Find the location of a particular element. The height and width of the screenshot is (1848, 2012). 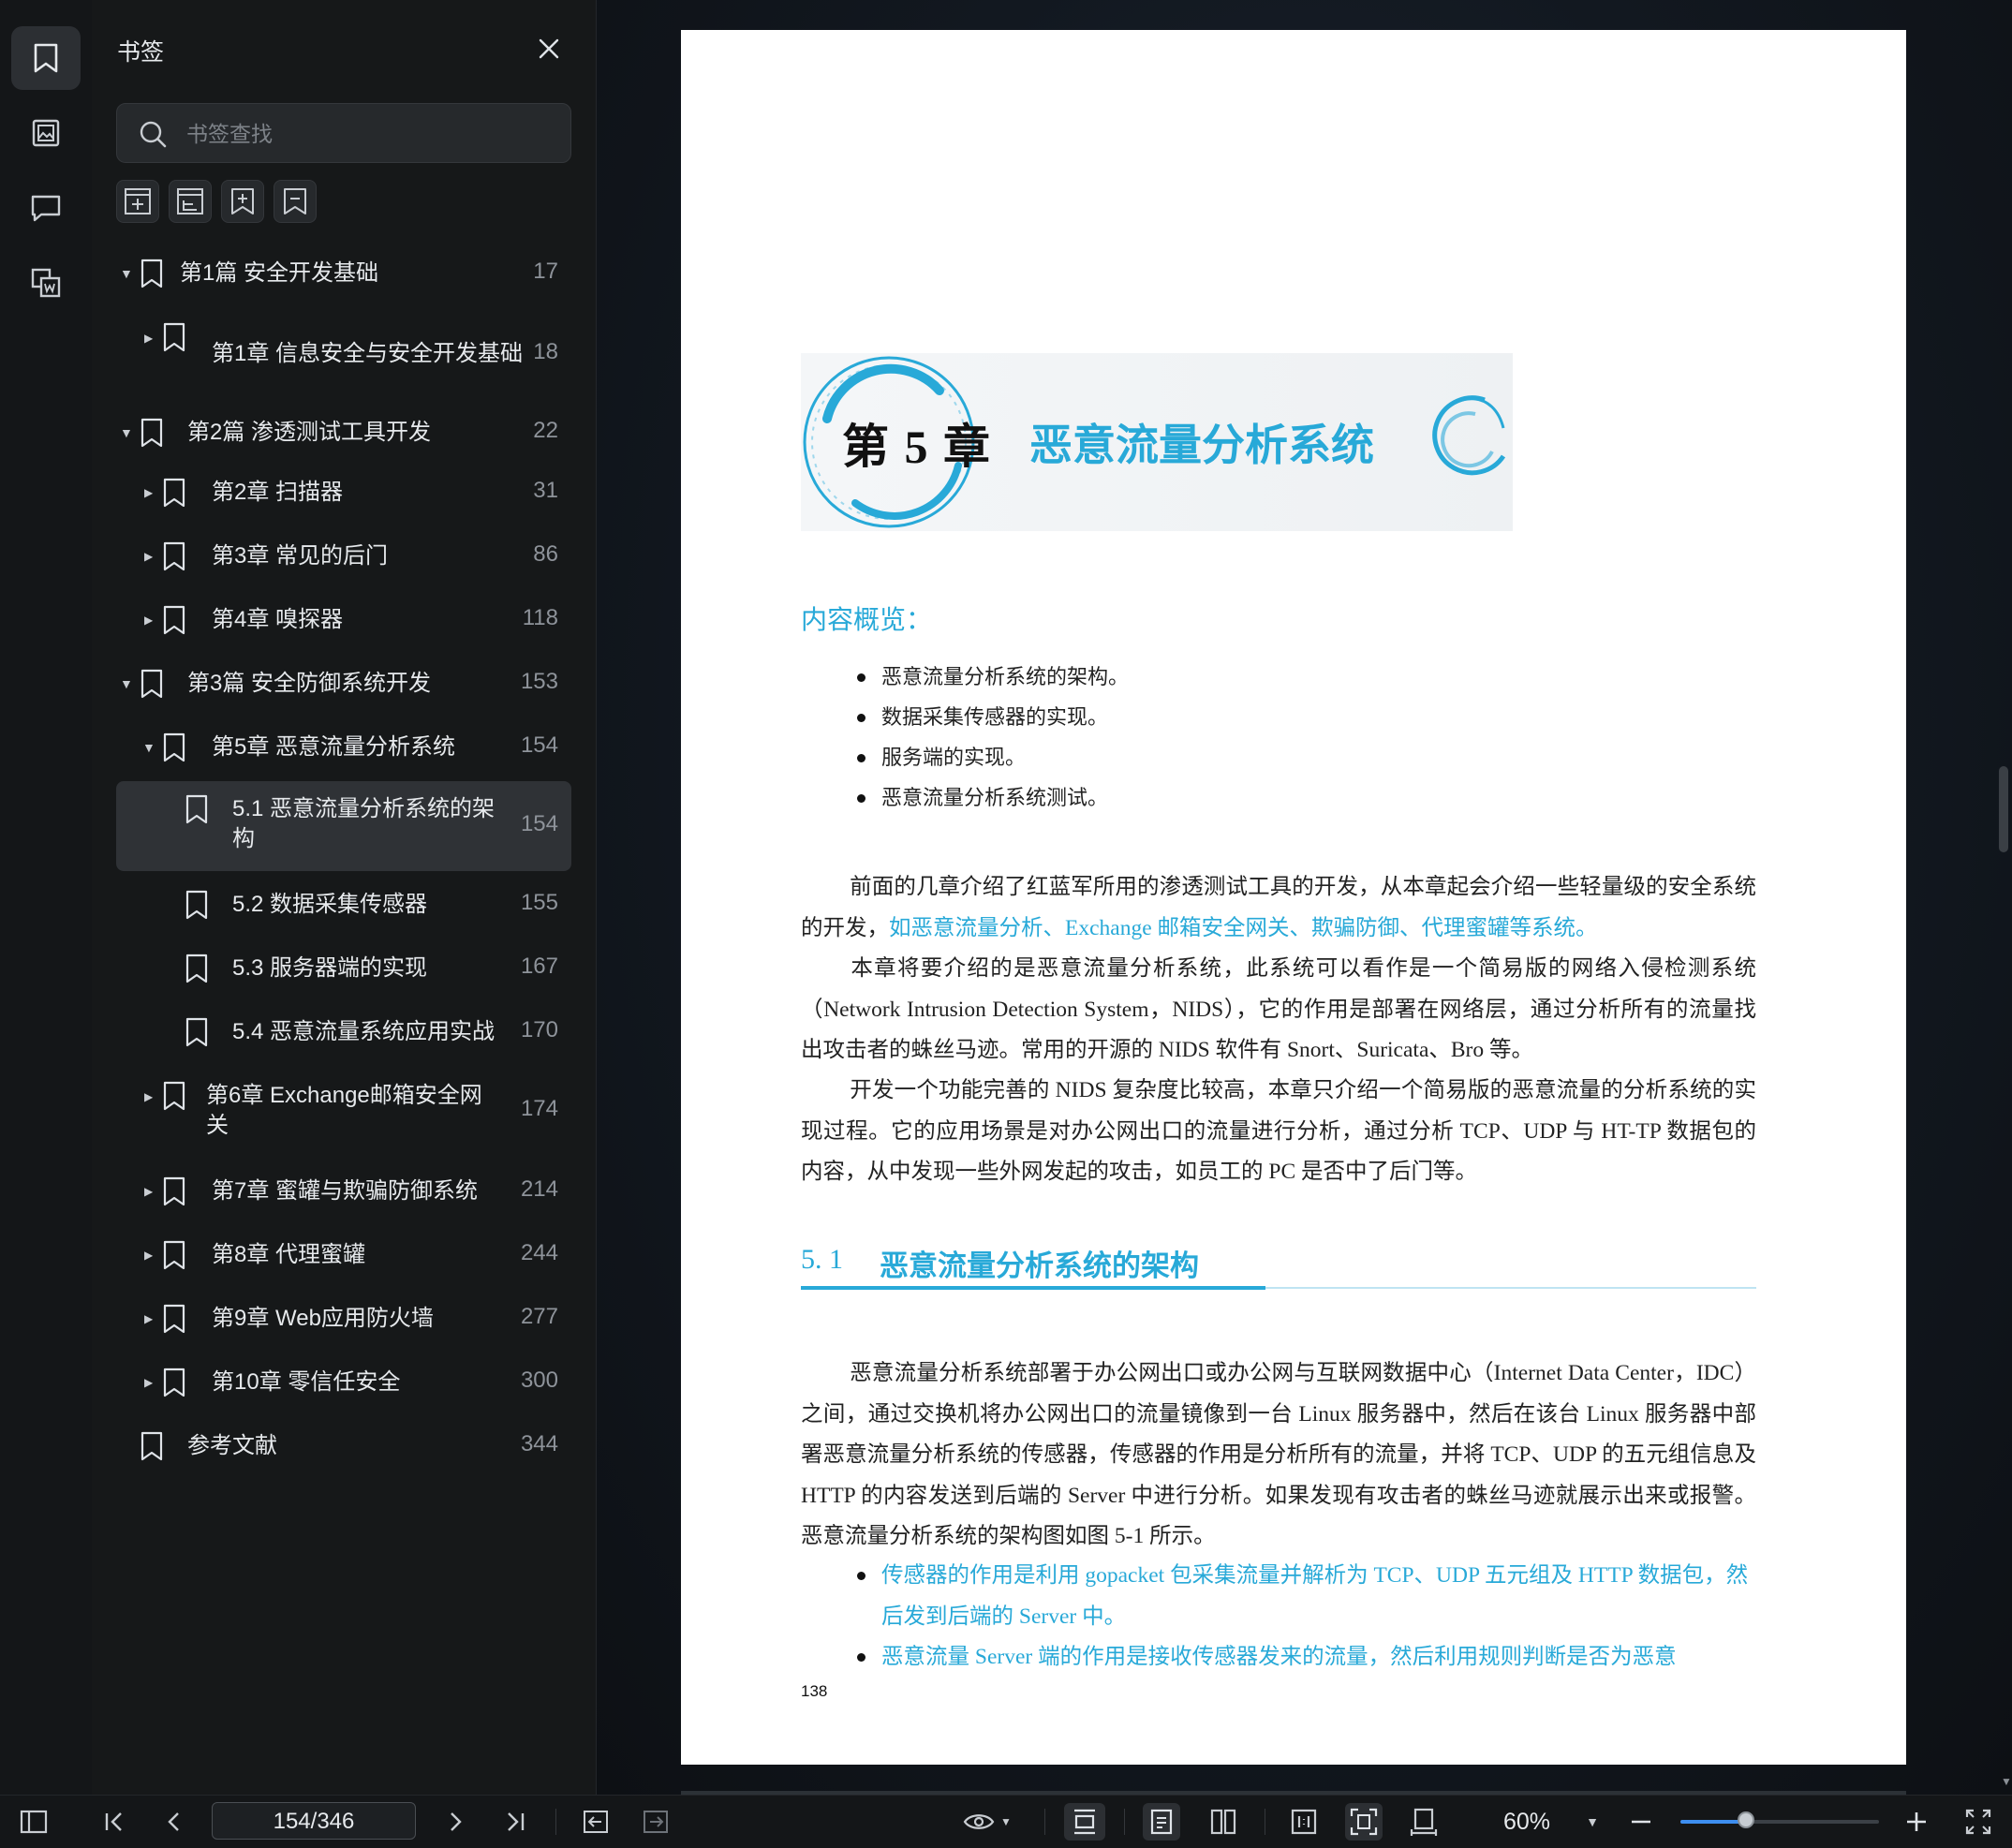

zoom-level: 60% is located at coordinates (1526, 1822).